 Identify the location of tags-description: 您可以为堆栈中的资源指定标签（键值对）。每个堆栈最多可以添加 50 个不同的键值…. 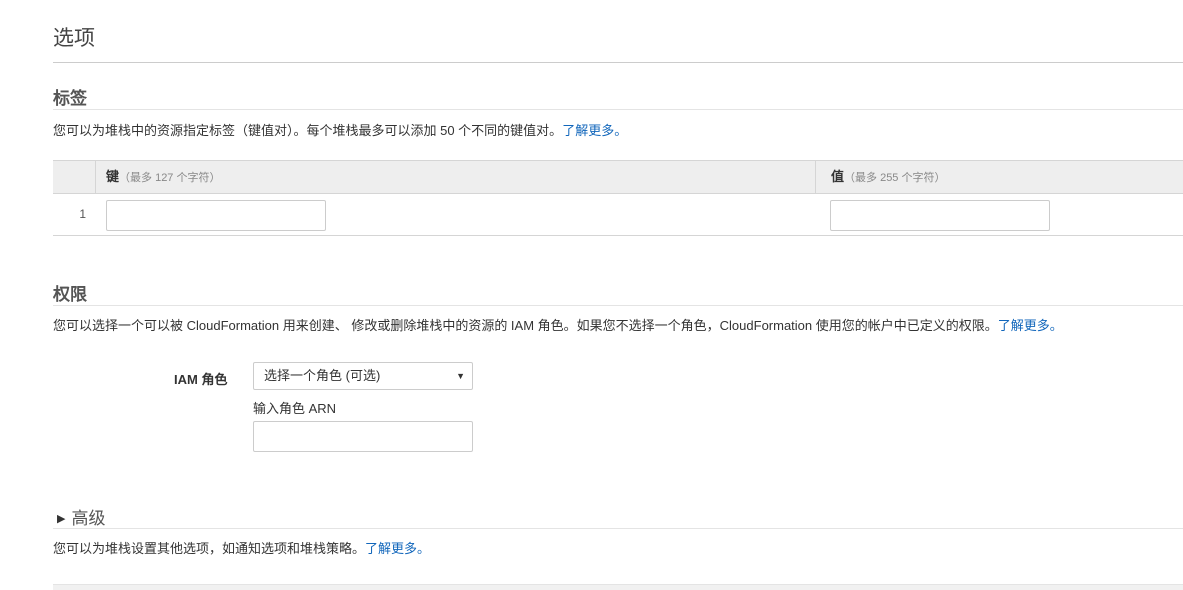
(340, 129).